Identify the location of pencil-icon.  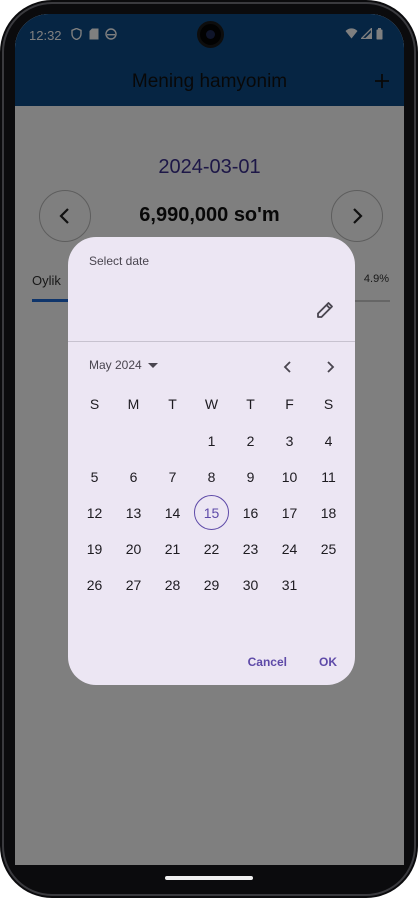
(325, 310).